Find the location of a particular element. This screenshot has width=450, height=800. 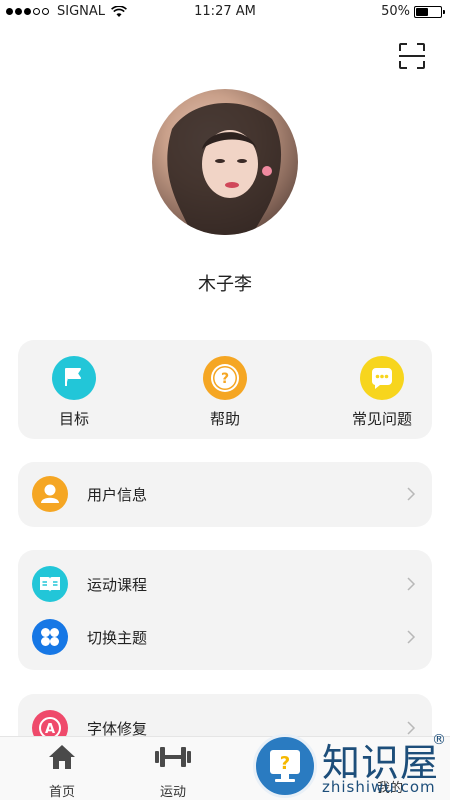

watermark-badge-icon: ? is located at coordinates (285, 766).